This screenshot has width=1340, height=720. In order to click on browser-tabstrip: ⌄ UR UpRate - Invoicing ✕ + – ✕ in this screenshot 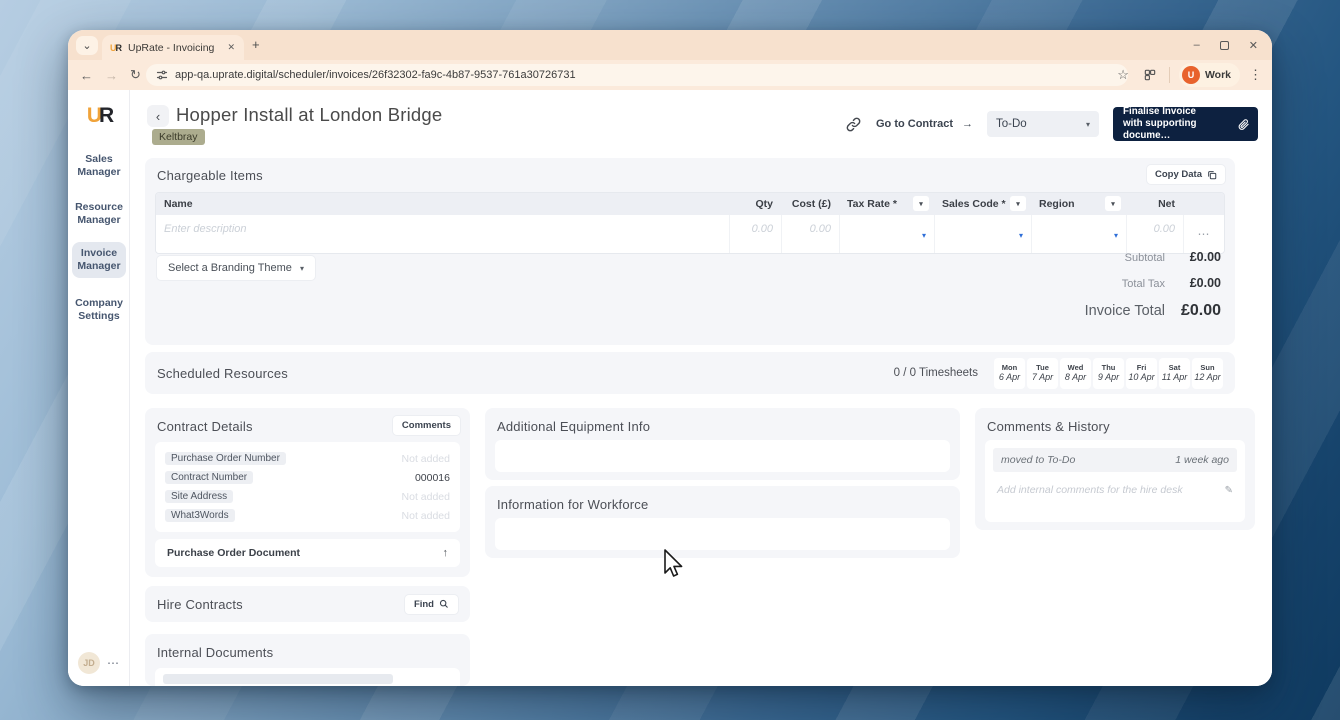, I will do `click(670, 45)`.